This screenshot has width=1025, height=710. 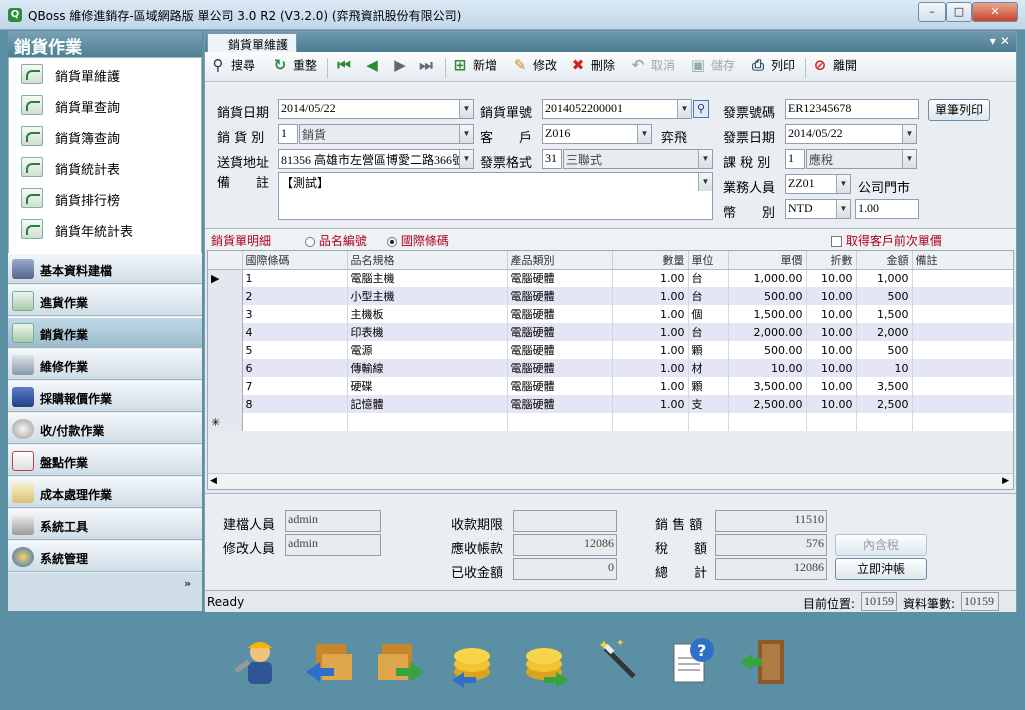 I want to click on col-discount: 折數, so click(x=831, y=260).